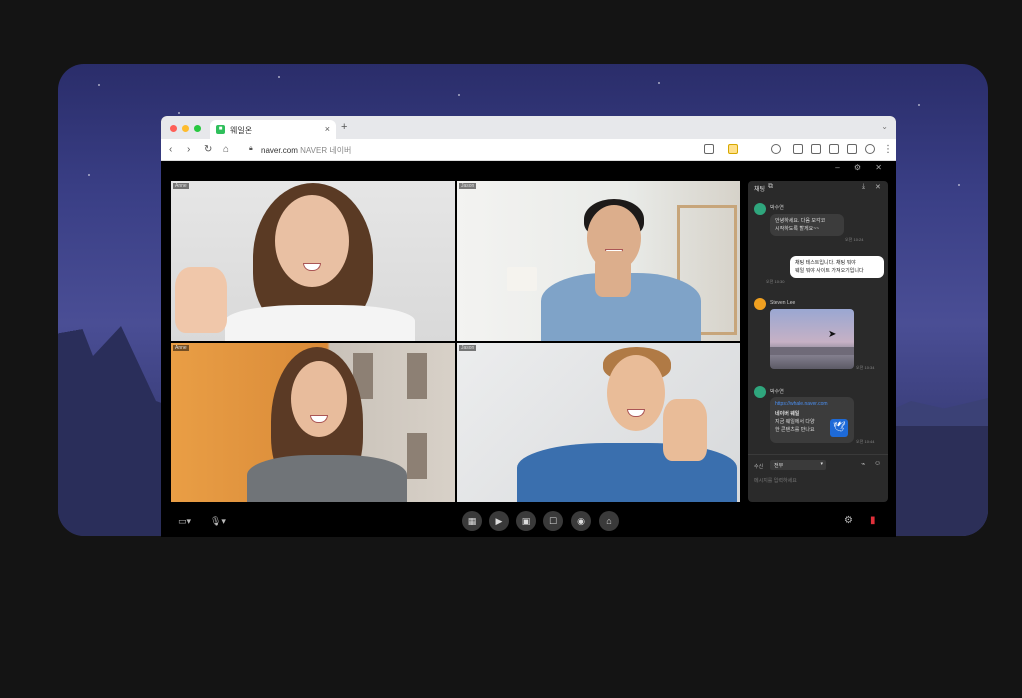  Describe the element at coordinates (609, 521) in the screenshot. I see `home-icon: ⌂` at that location.